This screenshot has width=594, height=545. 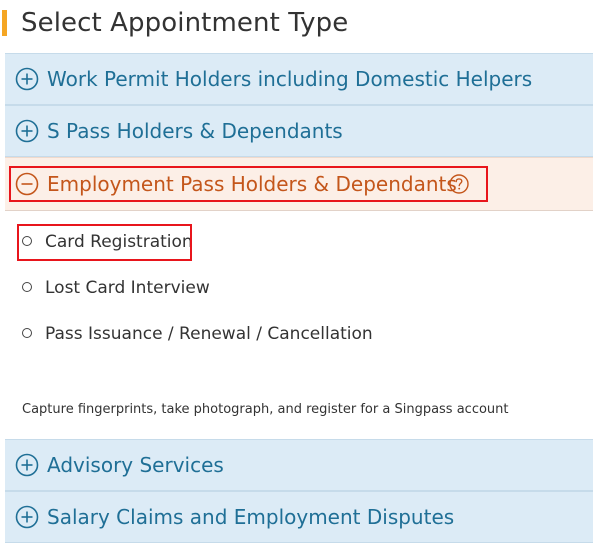 What do you see at coordinates (119, 242) in the screenshot?
I see `option-label: Card Registration` at bounding box center [119, 242].